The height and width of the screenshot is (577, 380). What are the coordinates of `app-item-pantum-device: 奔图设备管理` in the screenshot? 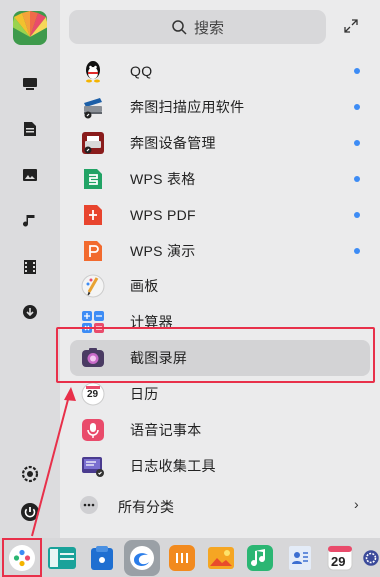 It's located at (220, 143).